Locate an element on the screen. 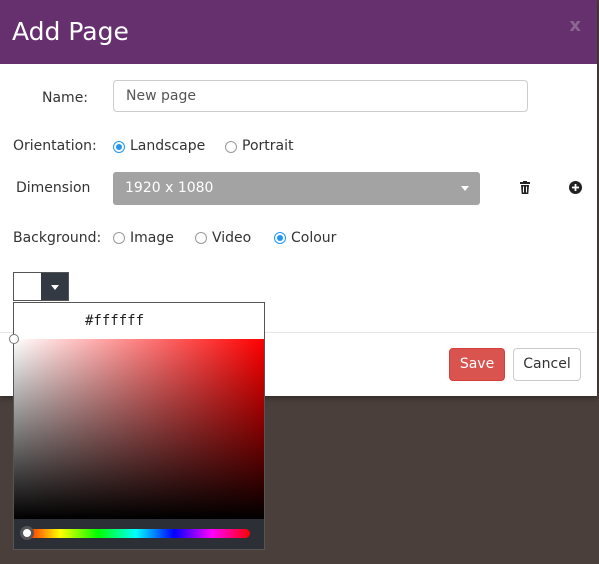 Image resolution: width=599 pixels, height=564 pixels. dimension-label: Dimension is located at coordinates (53, 188).